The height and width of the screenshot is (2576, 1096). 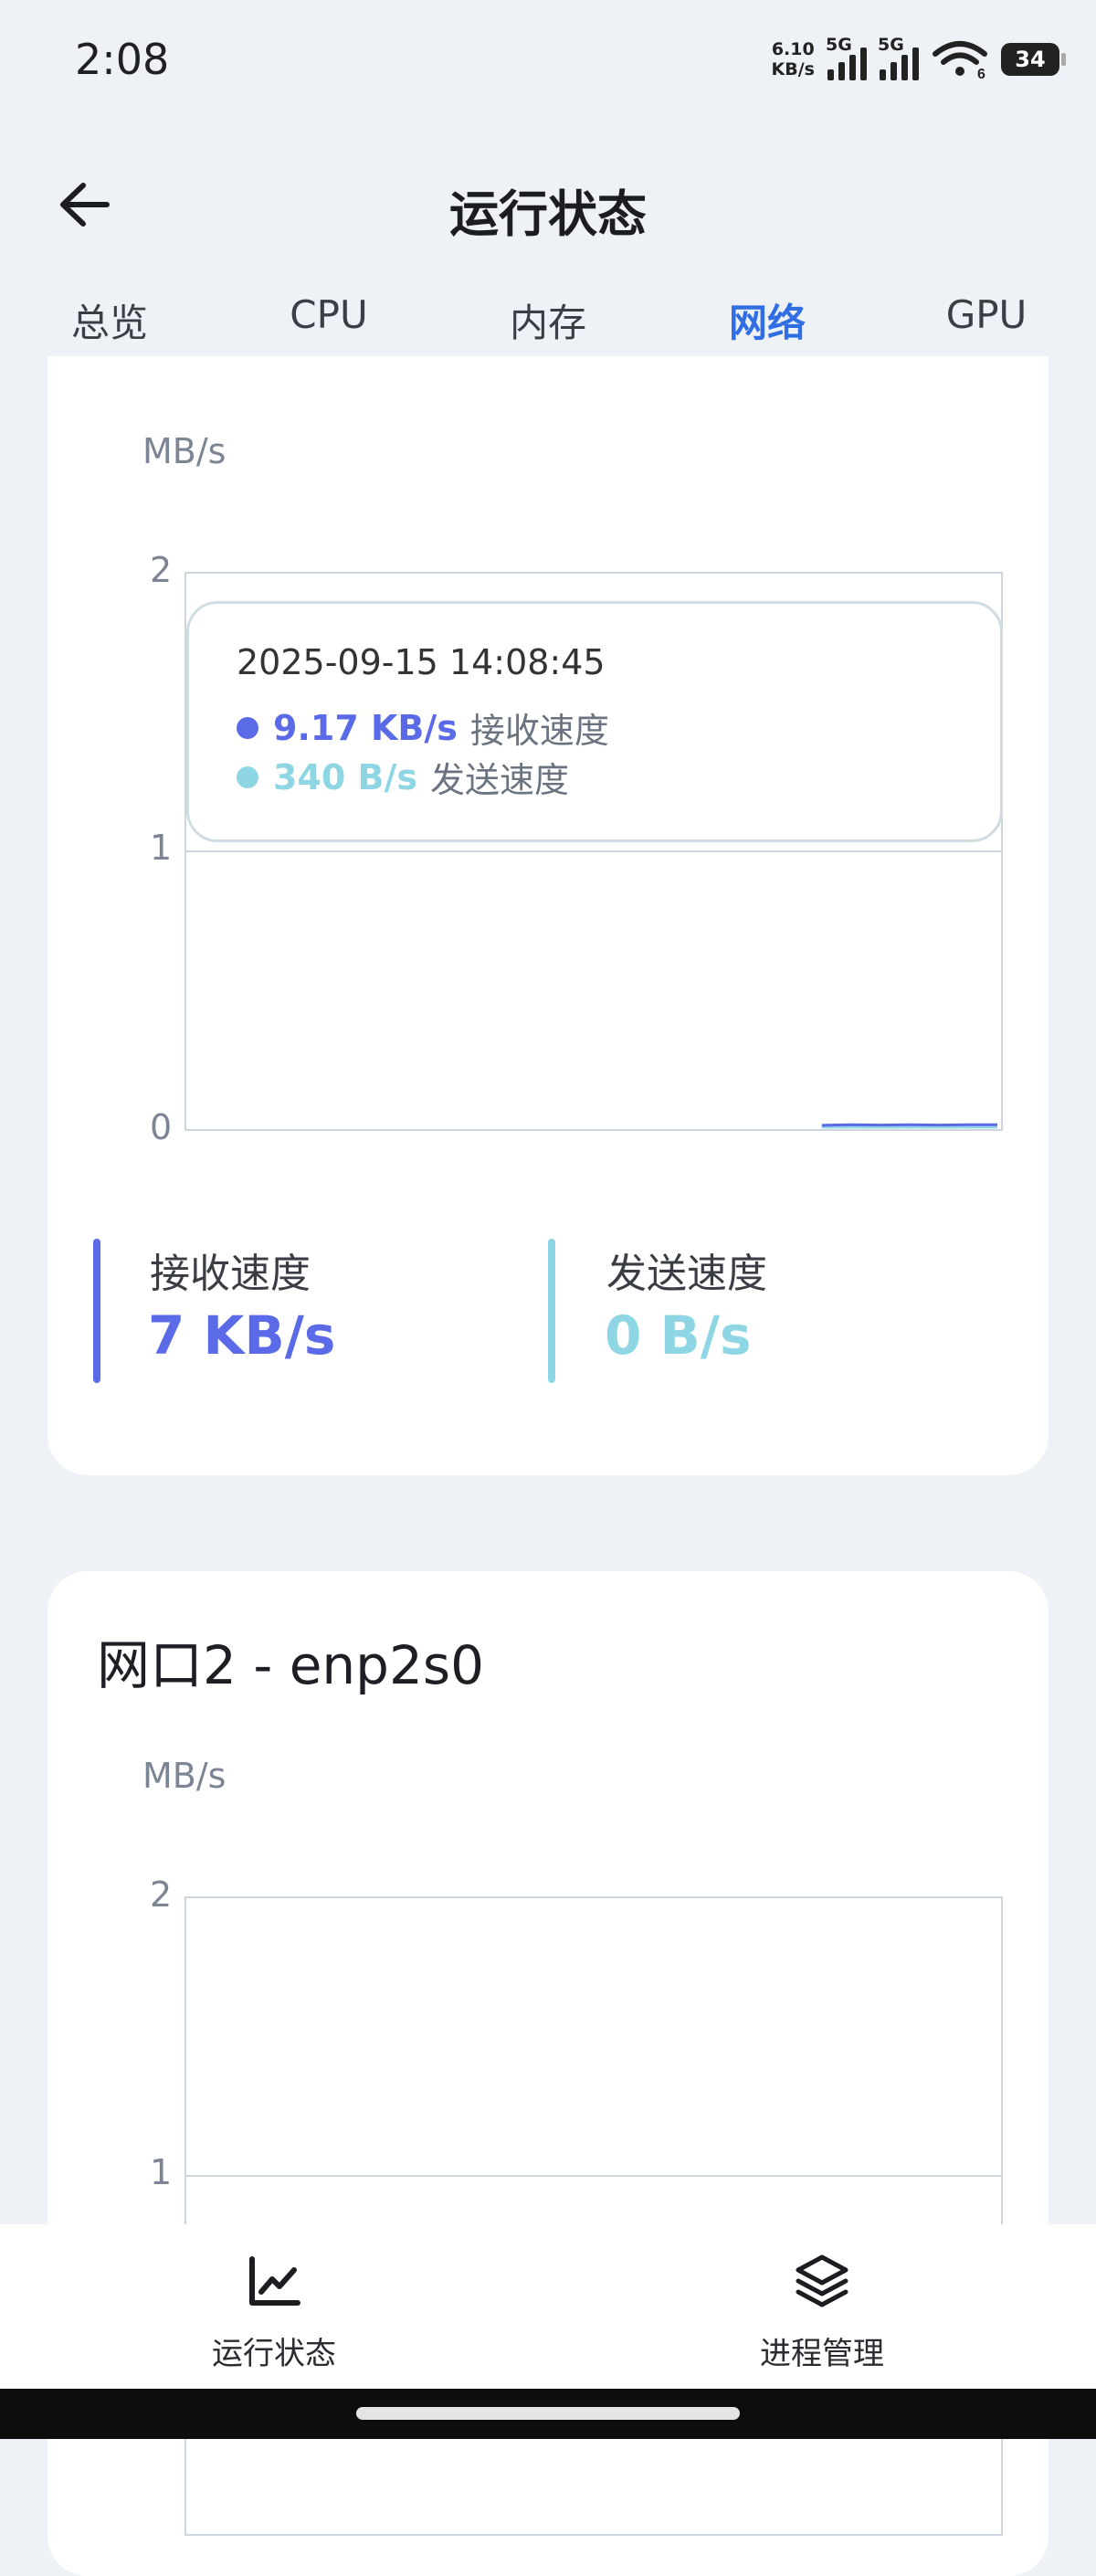 I want to click on tooltip-timestamp: 2025-09-15 14:08:45, so click(x=421, y=662).